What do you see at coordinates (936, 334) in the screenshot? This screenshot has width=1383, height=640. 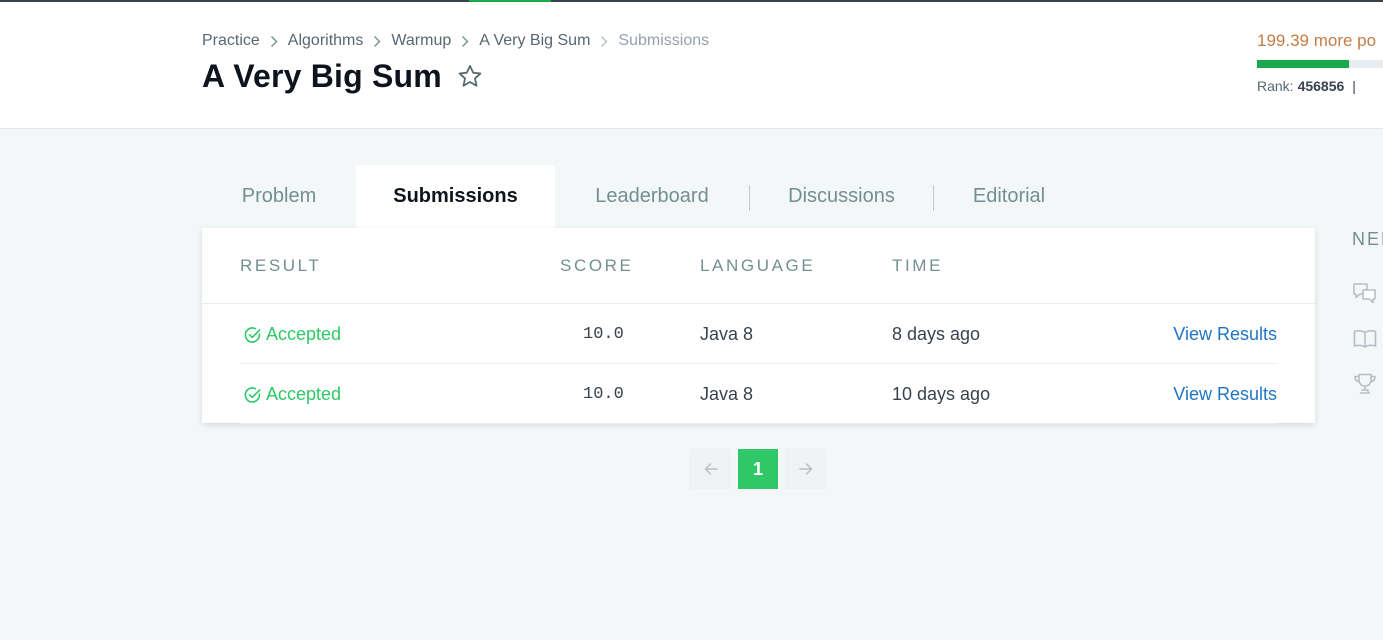 I see `time-value: 8 days ago` at bounding box center [936, 334].